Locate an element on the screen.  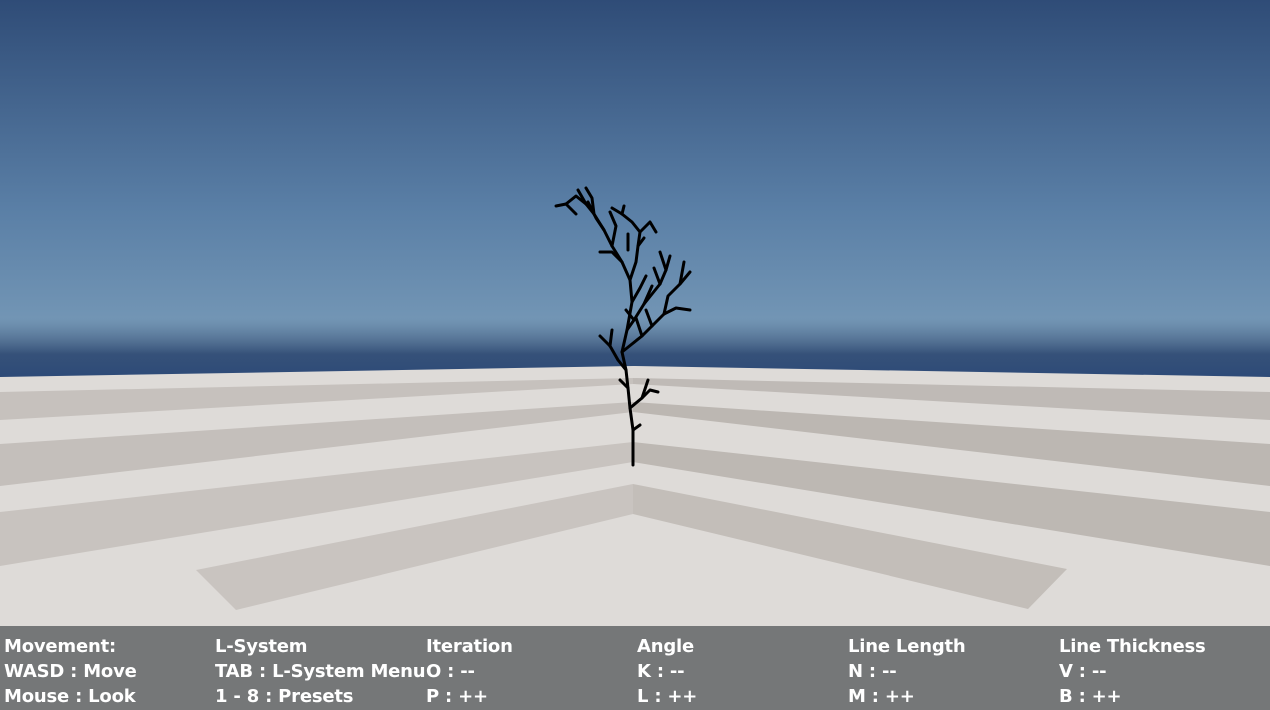
hud-col-movement: Movement: WASD : Move Mouse : Look is located at coordinates (109, 671).